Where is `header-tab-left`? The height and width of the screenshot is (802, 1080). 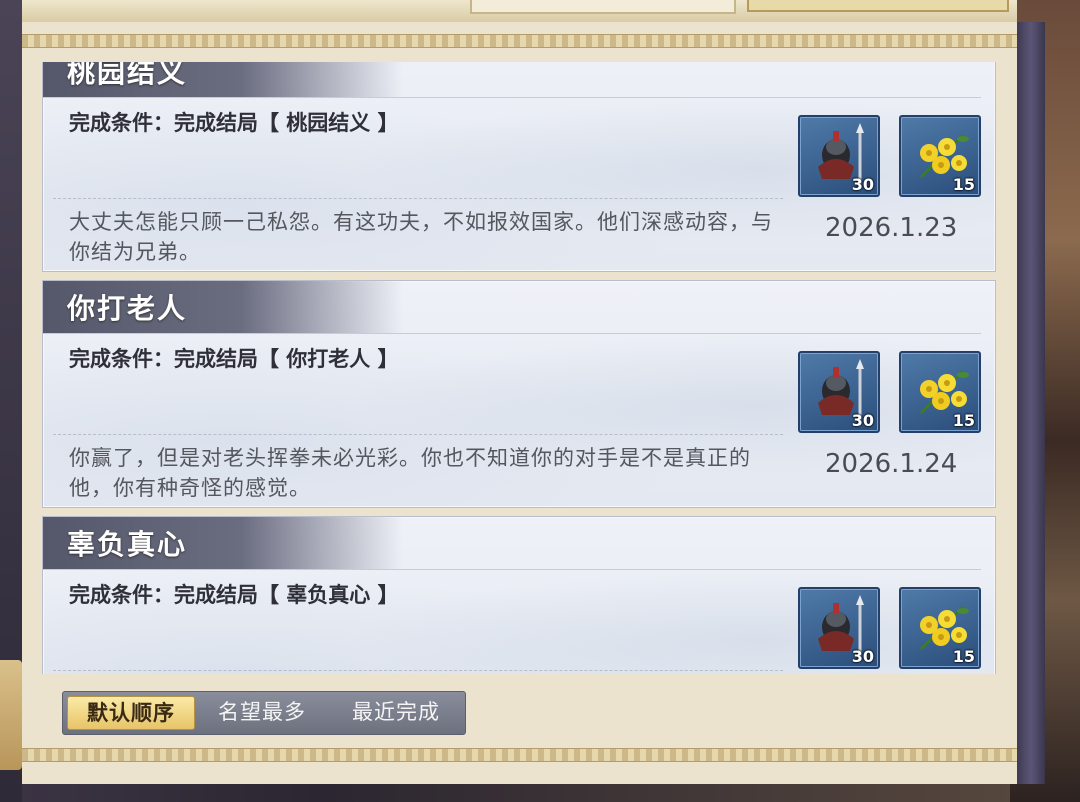 header-tab-left is located at coordinates (603, 7).